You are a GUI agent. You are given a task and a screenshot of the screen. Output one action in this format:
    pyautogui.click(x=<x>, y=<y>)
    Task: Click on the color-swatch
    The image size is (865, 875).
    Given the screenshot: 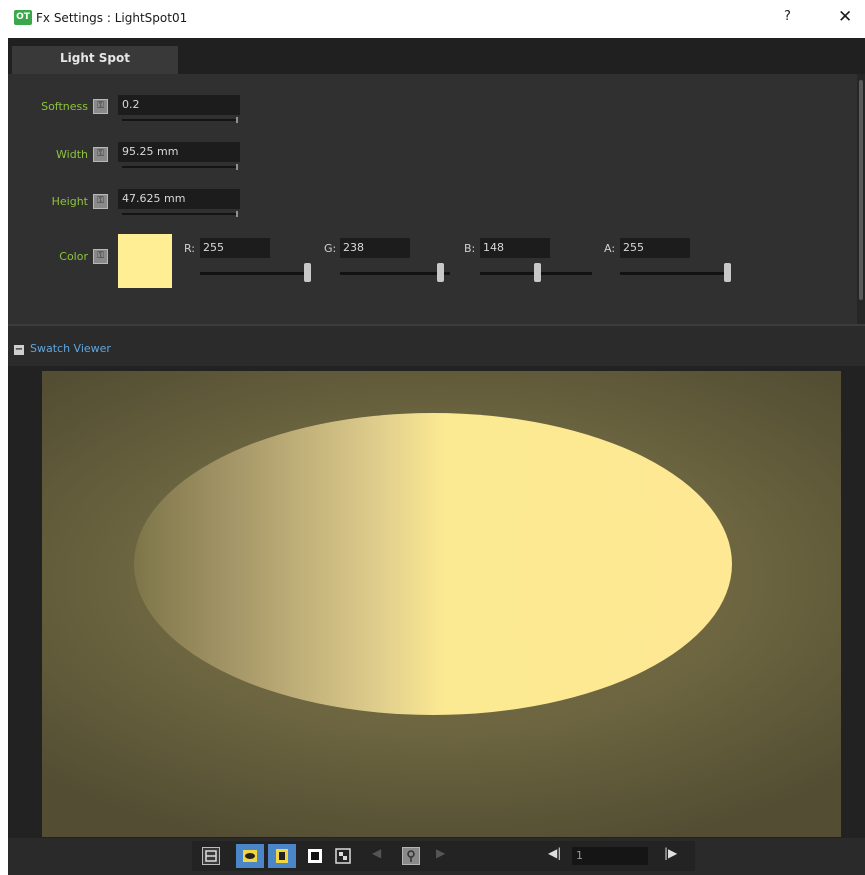 What is the action you would take?
    pyautogui.click(x=145, y=261)
    